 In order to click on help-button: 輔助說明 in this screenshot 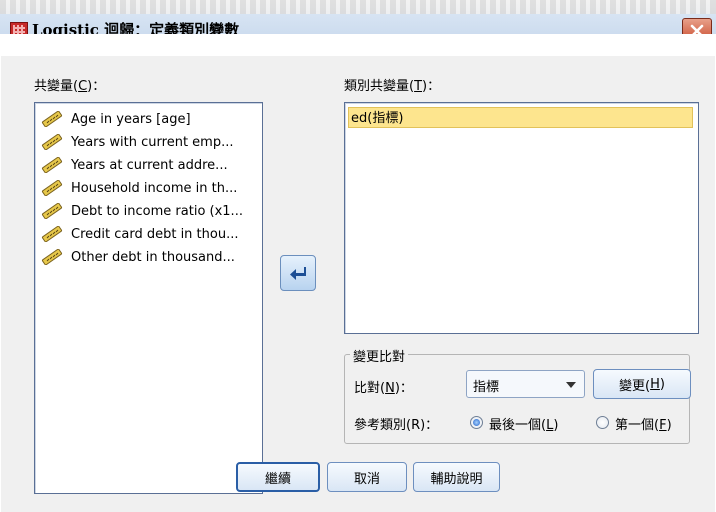, I will do `click(456, 477)`.